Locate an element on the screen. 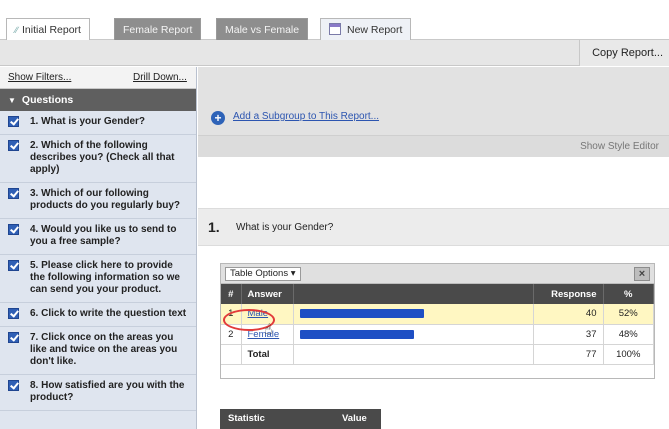 The height and width of the screenshot is (429, 669). tab-label: Initial Report is located at coordinates (51, 30).